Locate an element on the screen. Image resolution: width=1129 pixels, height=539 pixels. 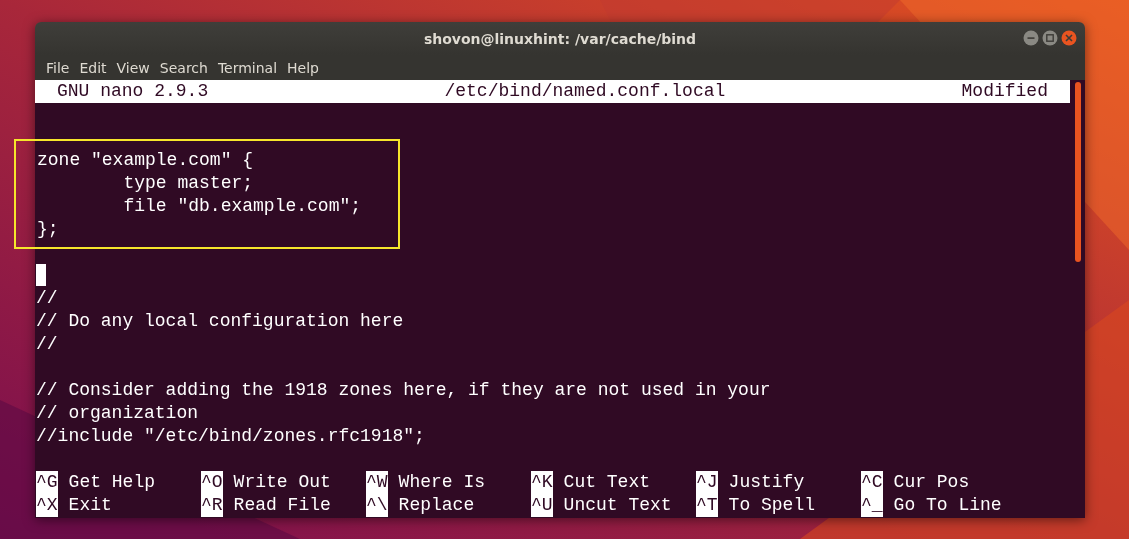
window-title: shovon@linuxhint: /var/cache/bind is located at coordinates (560, 38).